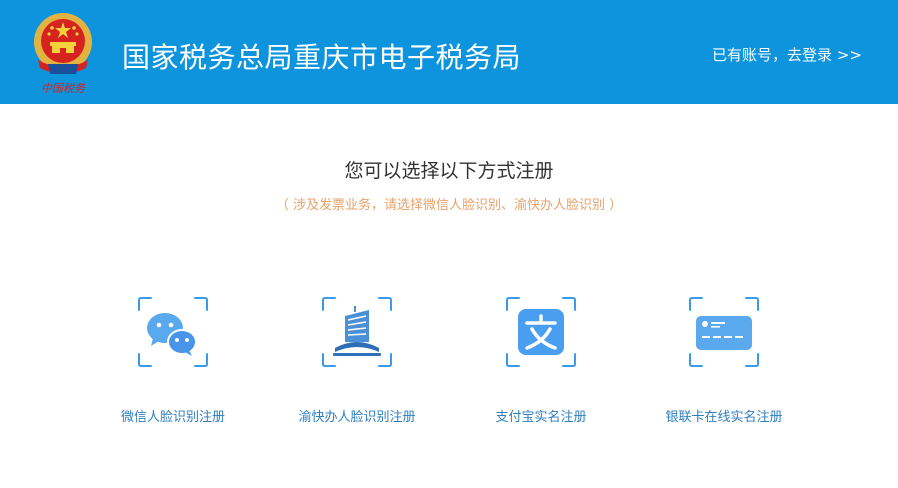 The height and width of the screenshot is (488, 898). Describe the element at coordinates (724, 417) in the screenshot. I see `unionpay-card-register-label: 银联卡在线实名注册` at that location.